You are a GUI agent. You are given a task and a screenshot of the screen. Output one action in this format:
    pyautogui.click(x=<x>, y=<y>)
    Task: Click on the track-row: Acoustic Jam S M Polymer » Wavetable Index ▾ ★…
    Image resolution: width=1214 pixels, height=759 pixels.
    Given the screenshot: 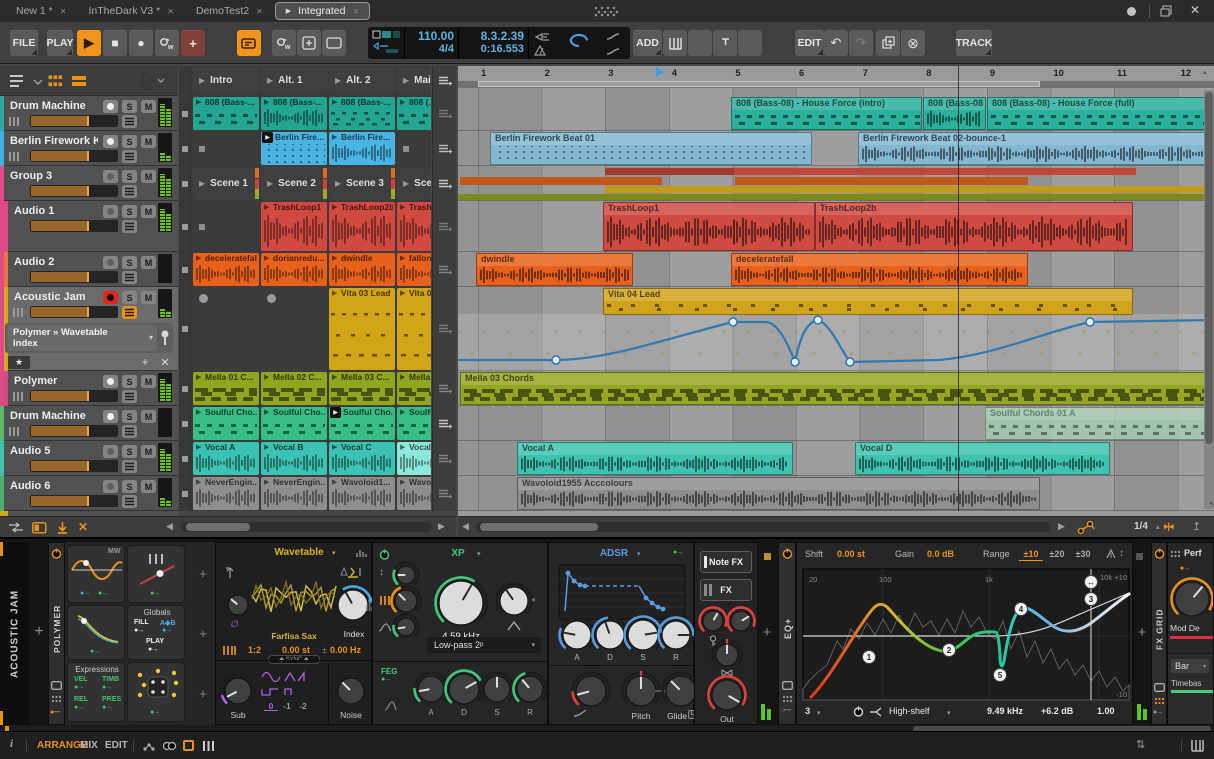 What is the action you would take?
    pyautogui.click(x=89, y=329)
    